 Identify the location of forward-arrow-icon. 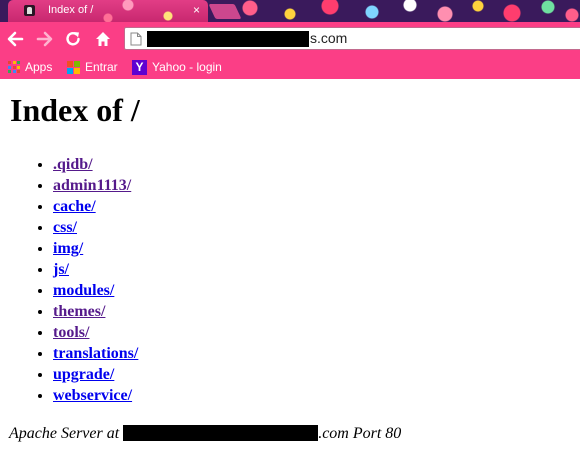
(44, 39).